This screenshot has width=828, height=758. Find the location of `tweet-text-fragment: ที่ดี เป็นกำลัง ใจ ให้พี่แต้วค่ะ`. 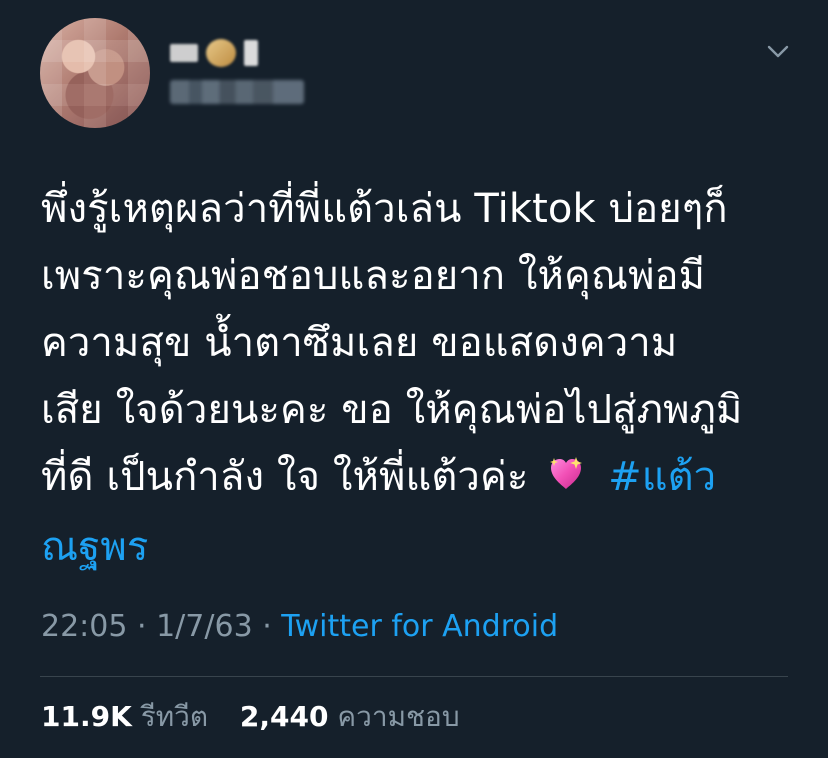

tweet-text-fragment: ที่ดี เป็นกำลัง ใจ ให้พี่แต้วค่ะ is located at coordinates (285, 477).